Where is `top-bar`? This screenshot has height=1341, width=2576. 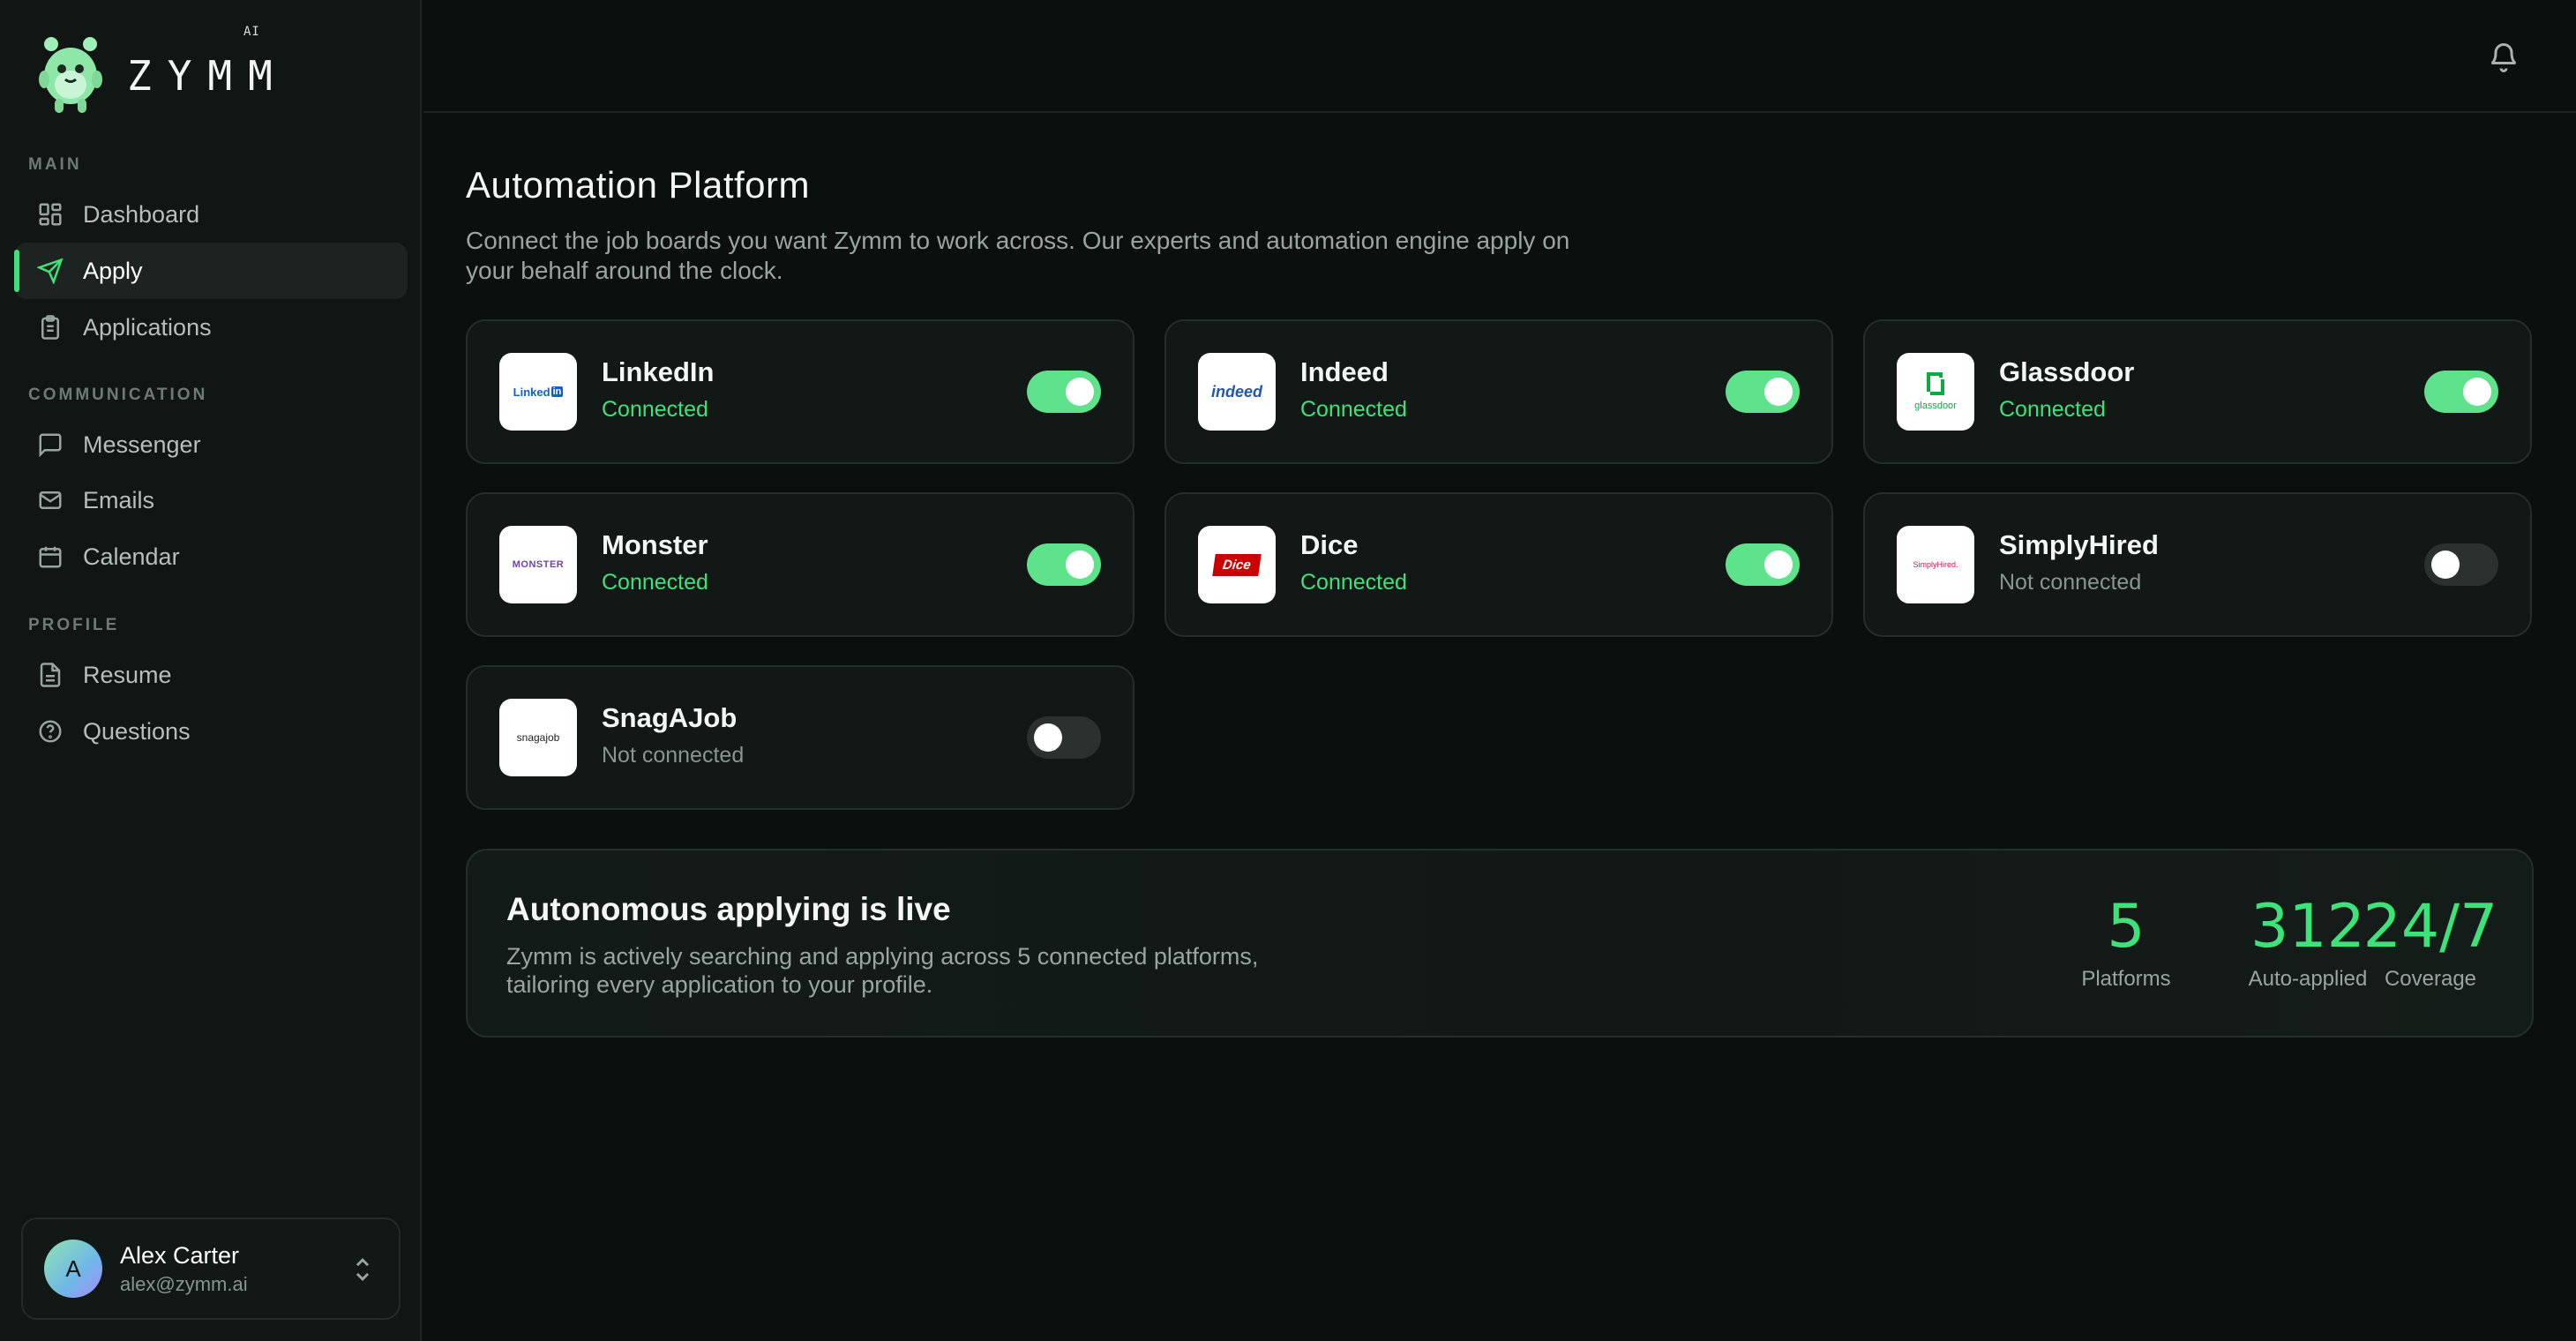
top-bar is located at coordinates (1499, 57).